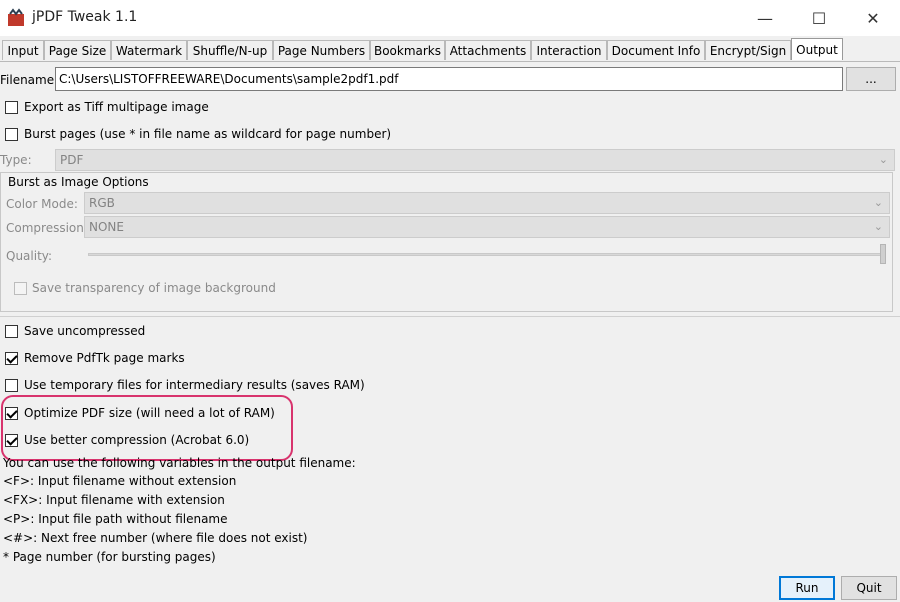  Describe the element at coordinates (475, 160) in the screenshot. I see `type-select: PDF ⌄` at that location.